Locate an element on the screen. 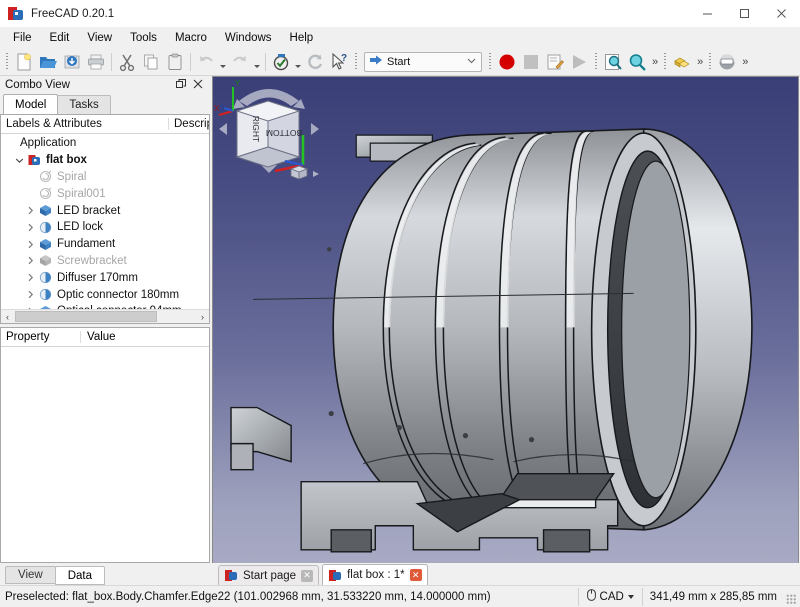  property-view-data-tabs: View Data is located at coordinates (105, 575).